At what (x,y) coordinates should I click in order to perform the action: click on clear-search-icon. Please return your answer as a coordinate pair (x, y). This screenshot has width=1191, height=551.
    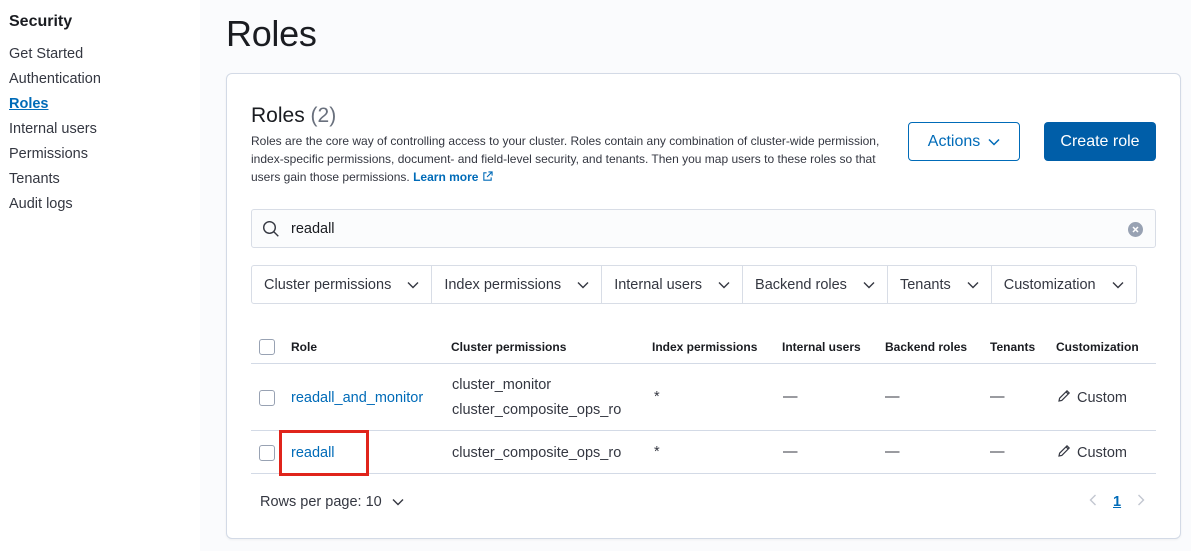
    Looking at the image, I should click on (1135, 232).